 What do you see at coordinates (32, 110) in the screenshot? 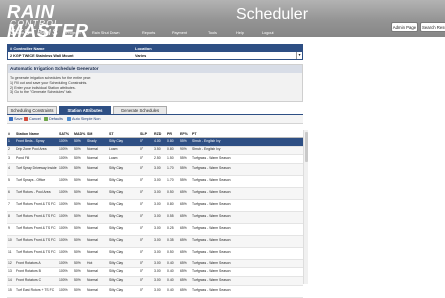
I see `tab-scheduling-constraints: Scheduling Constraints` at bounding box center [32, 110].